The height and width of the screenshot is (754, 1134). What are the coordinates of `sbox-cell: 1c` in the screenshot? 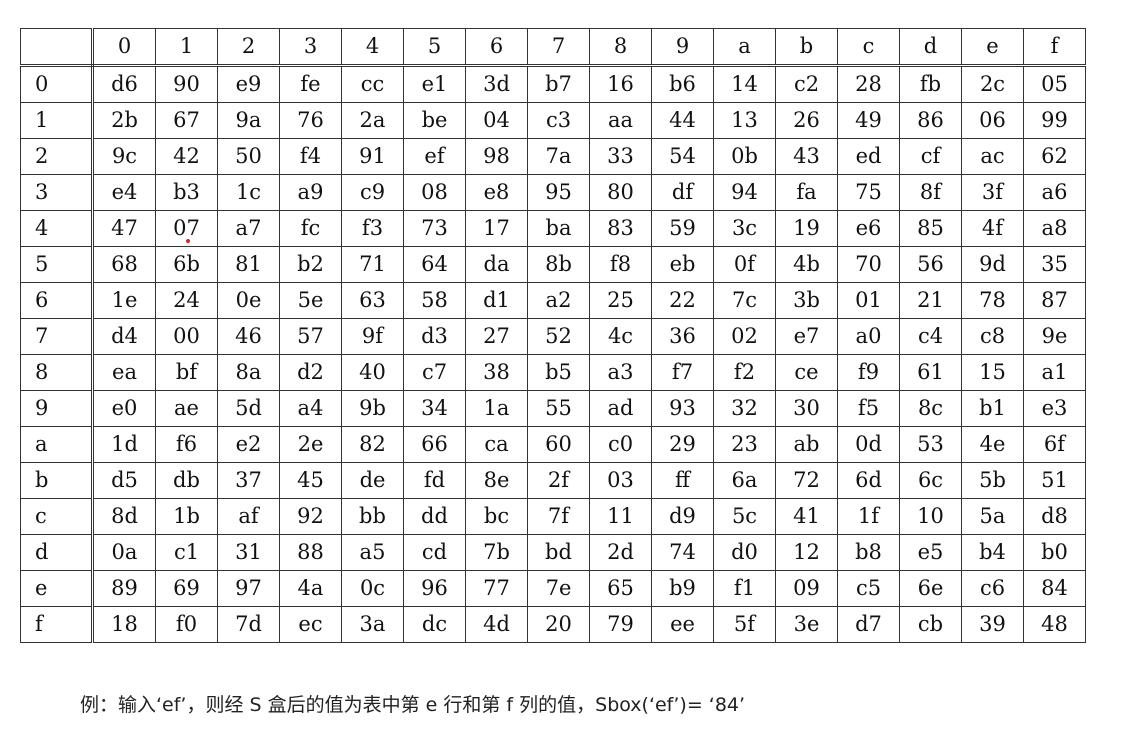 It's located at (248, 192).